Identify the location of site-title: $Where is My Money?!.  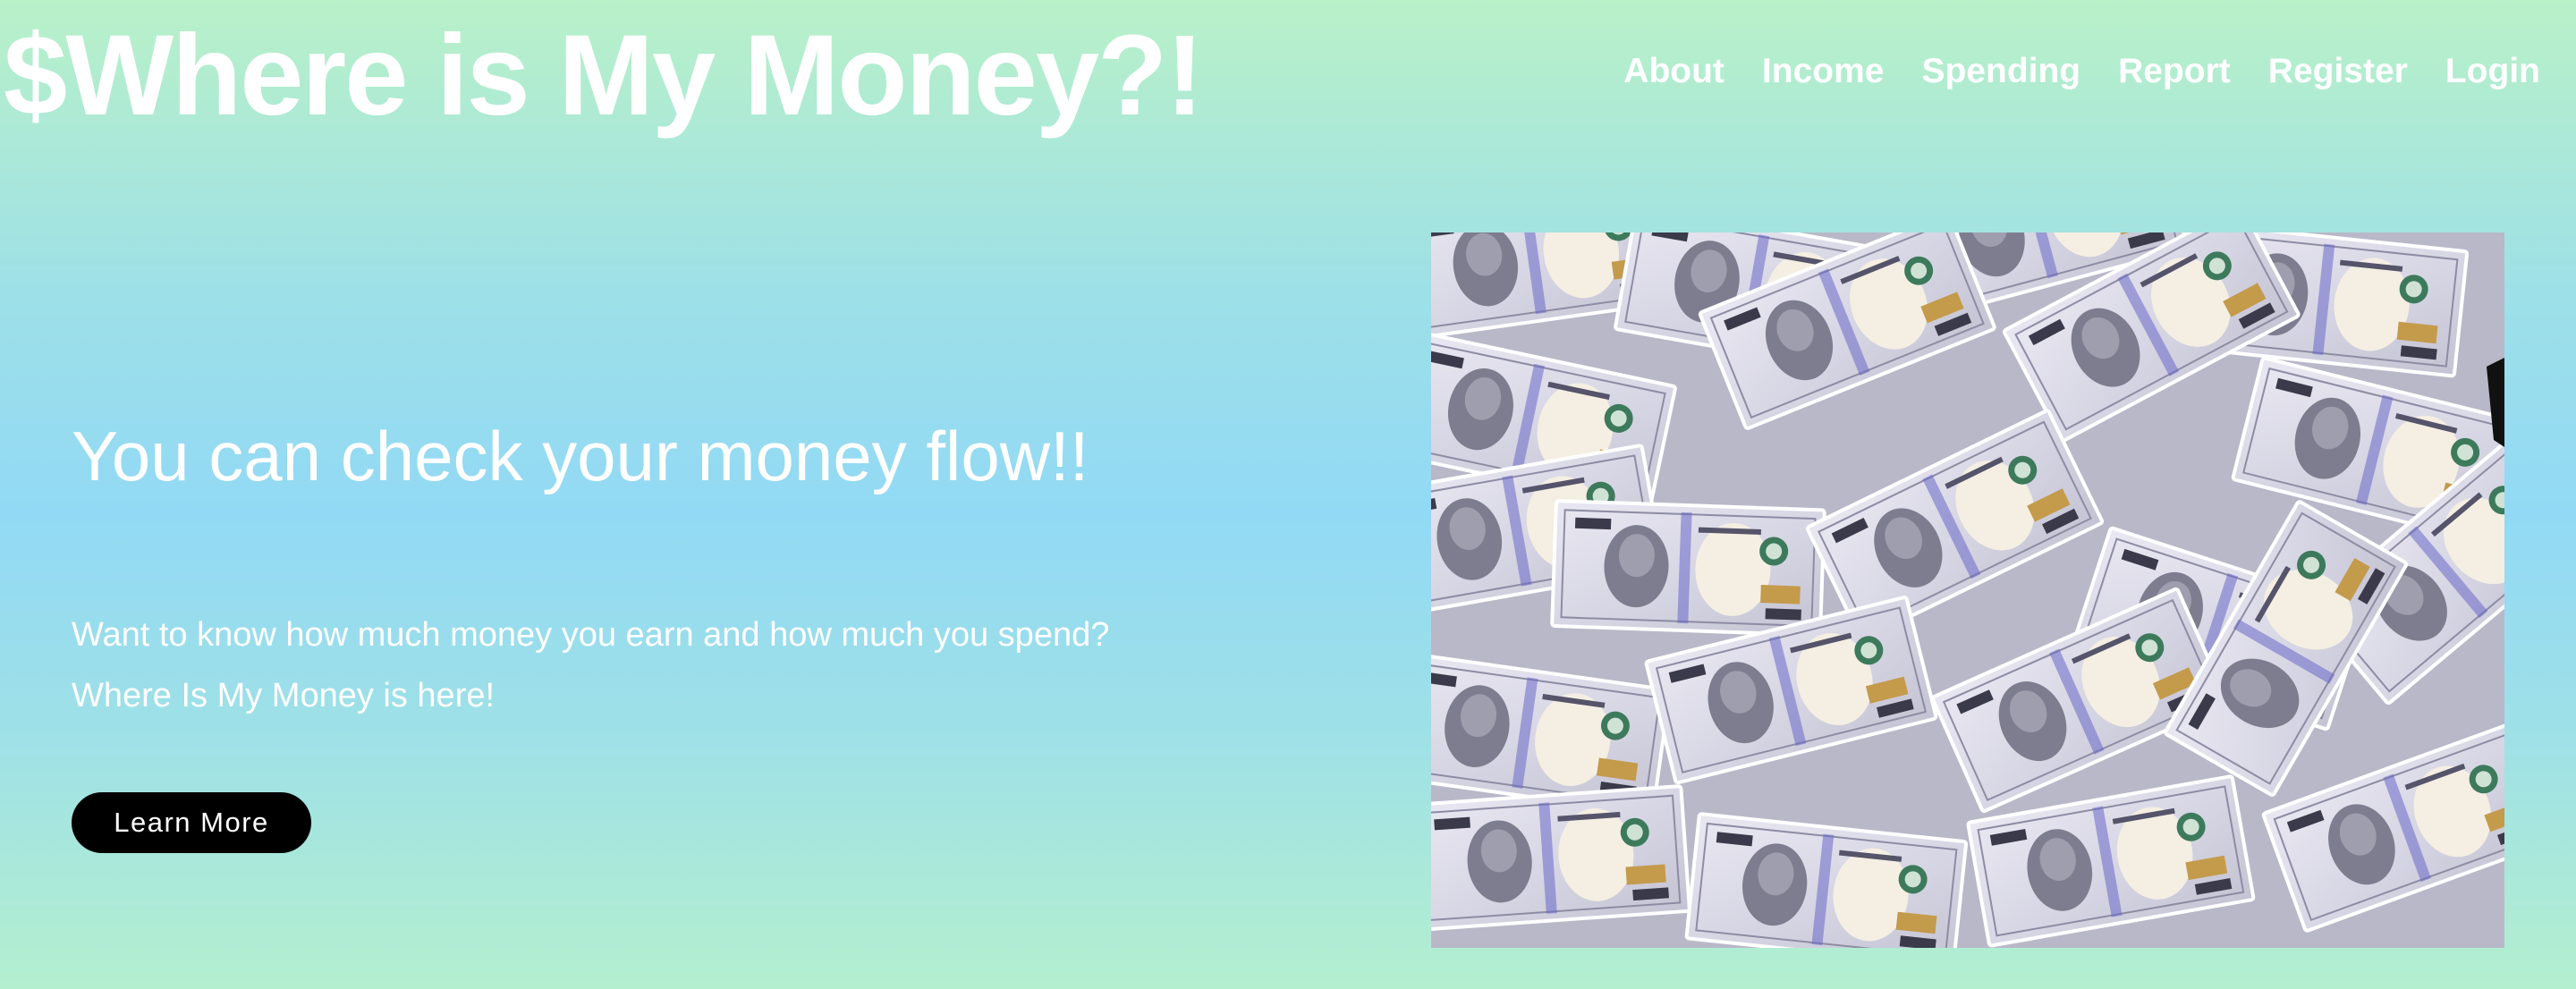
(604, 75).